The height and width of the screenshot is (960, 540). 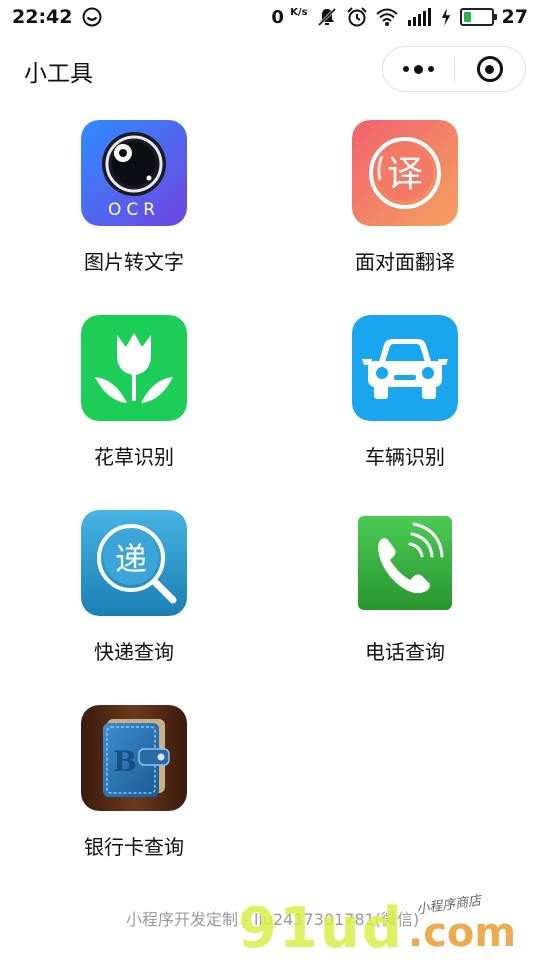 What do you see at coordinates (356, 17) in the screenshot?
I see `alarm-icon` at bounding box center [356, 17].